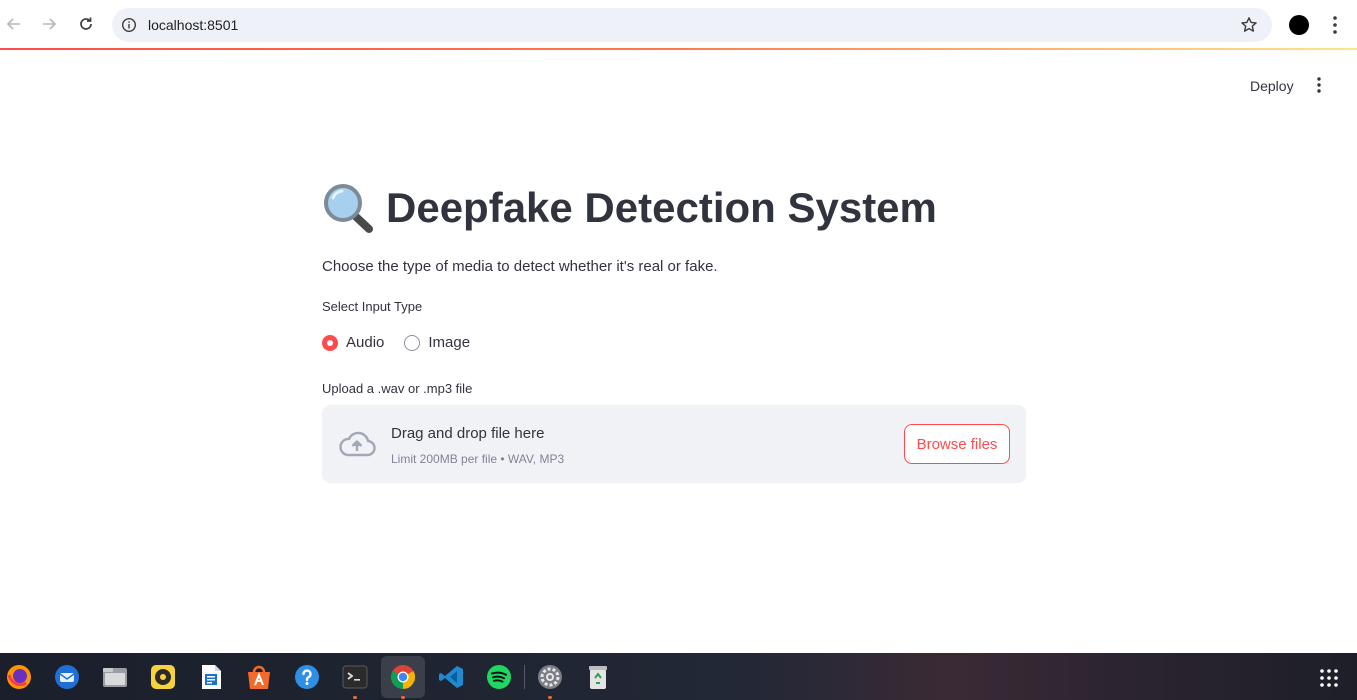 The width and height of the screenshot is (1357, 700). I want to click on forward-arrow-icon, so click(50, 24).